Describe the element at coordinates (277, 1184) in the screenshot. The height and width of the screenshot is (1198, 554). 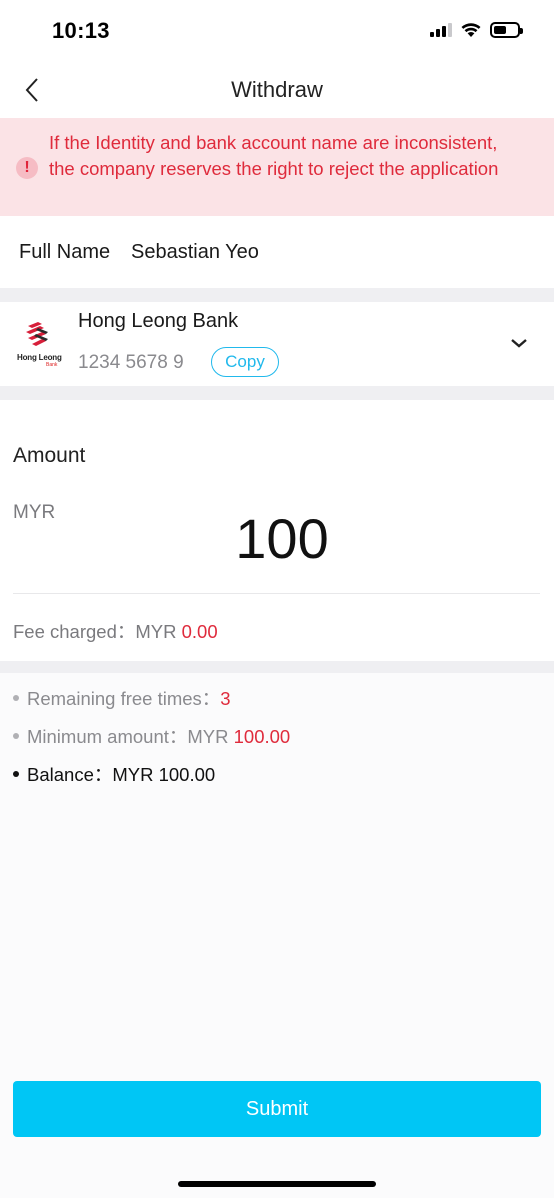
I see `home-indicator` at that location.